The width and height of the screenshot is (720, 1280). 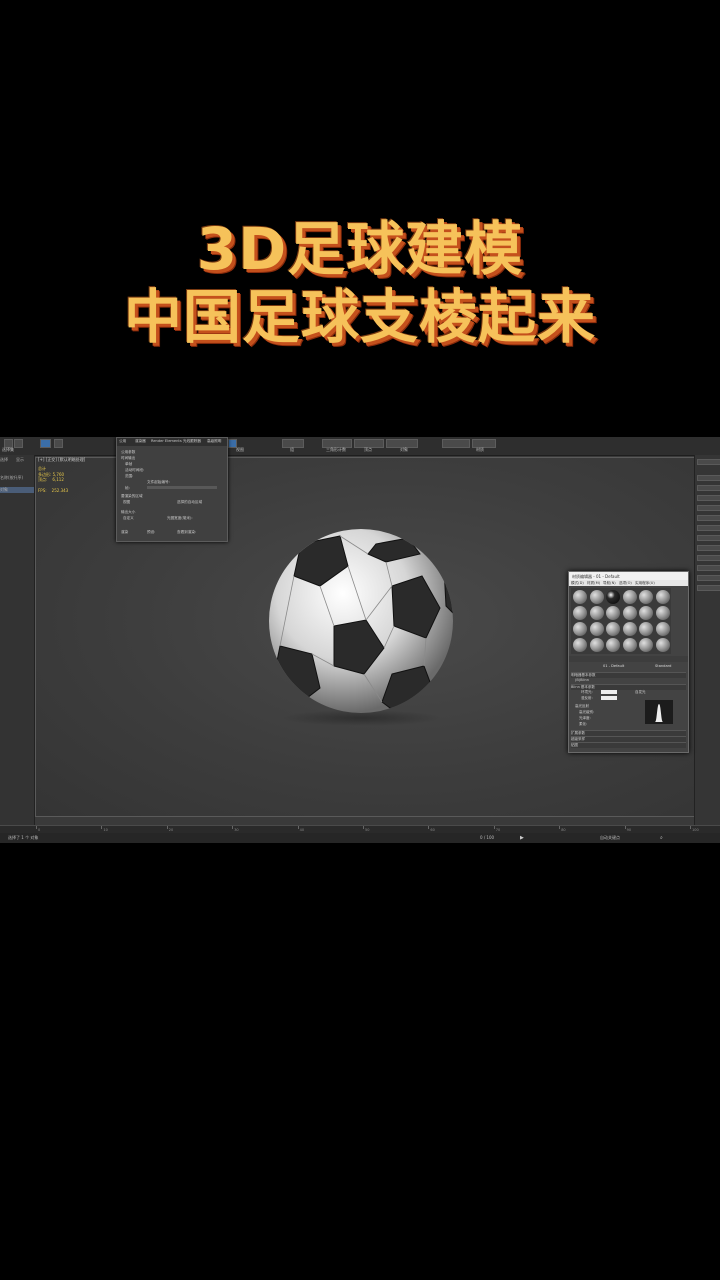 What do you see at coordinates (124, 532) in the screenshot?
I see `row-label: 渲染` at bounding box center [124, 532].